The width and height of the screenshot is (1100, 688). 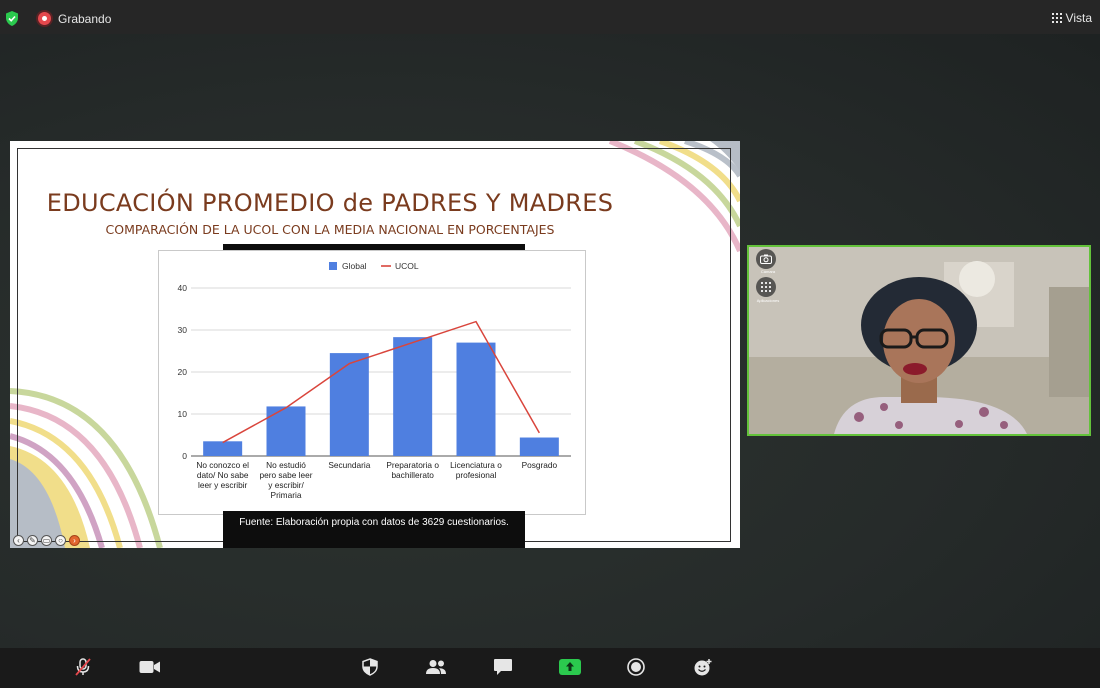 I want to click on share-screen-icon, so click(x=570, y=667).